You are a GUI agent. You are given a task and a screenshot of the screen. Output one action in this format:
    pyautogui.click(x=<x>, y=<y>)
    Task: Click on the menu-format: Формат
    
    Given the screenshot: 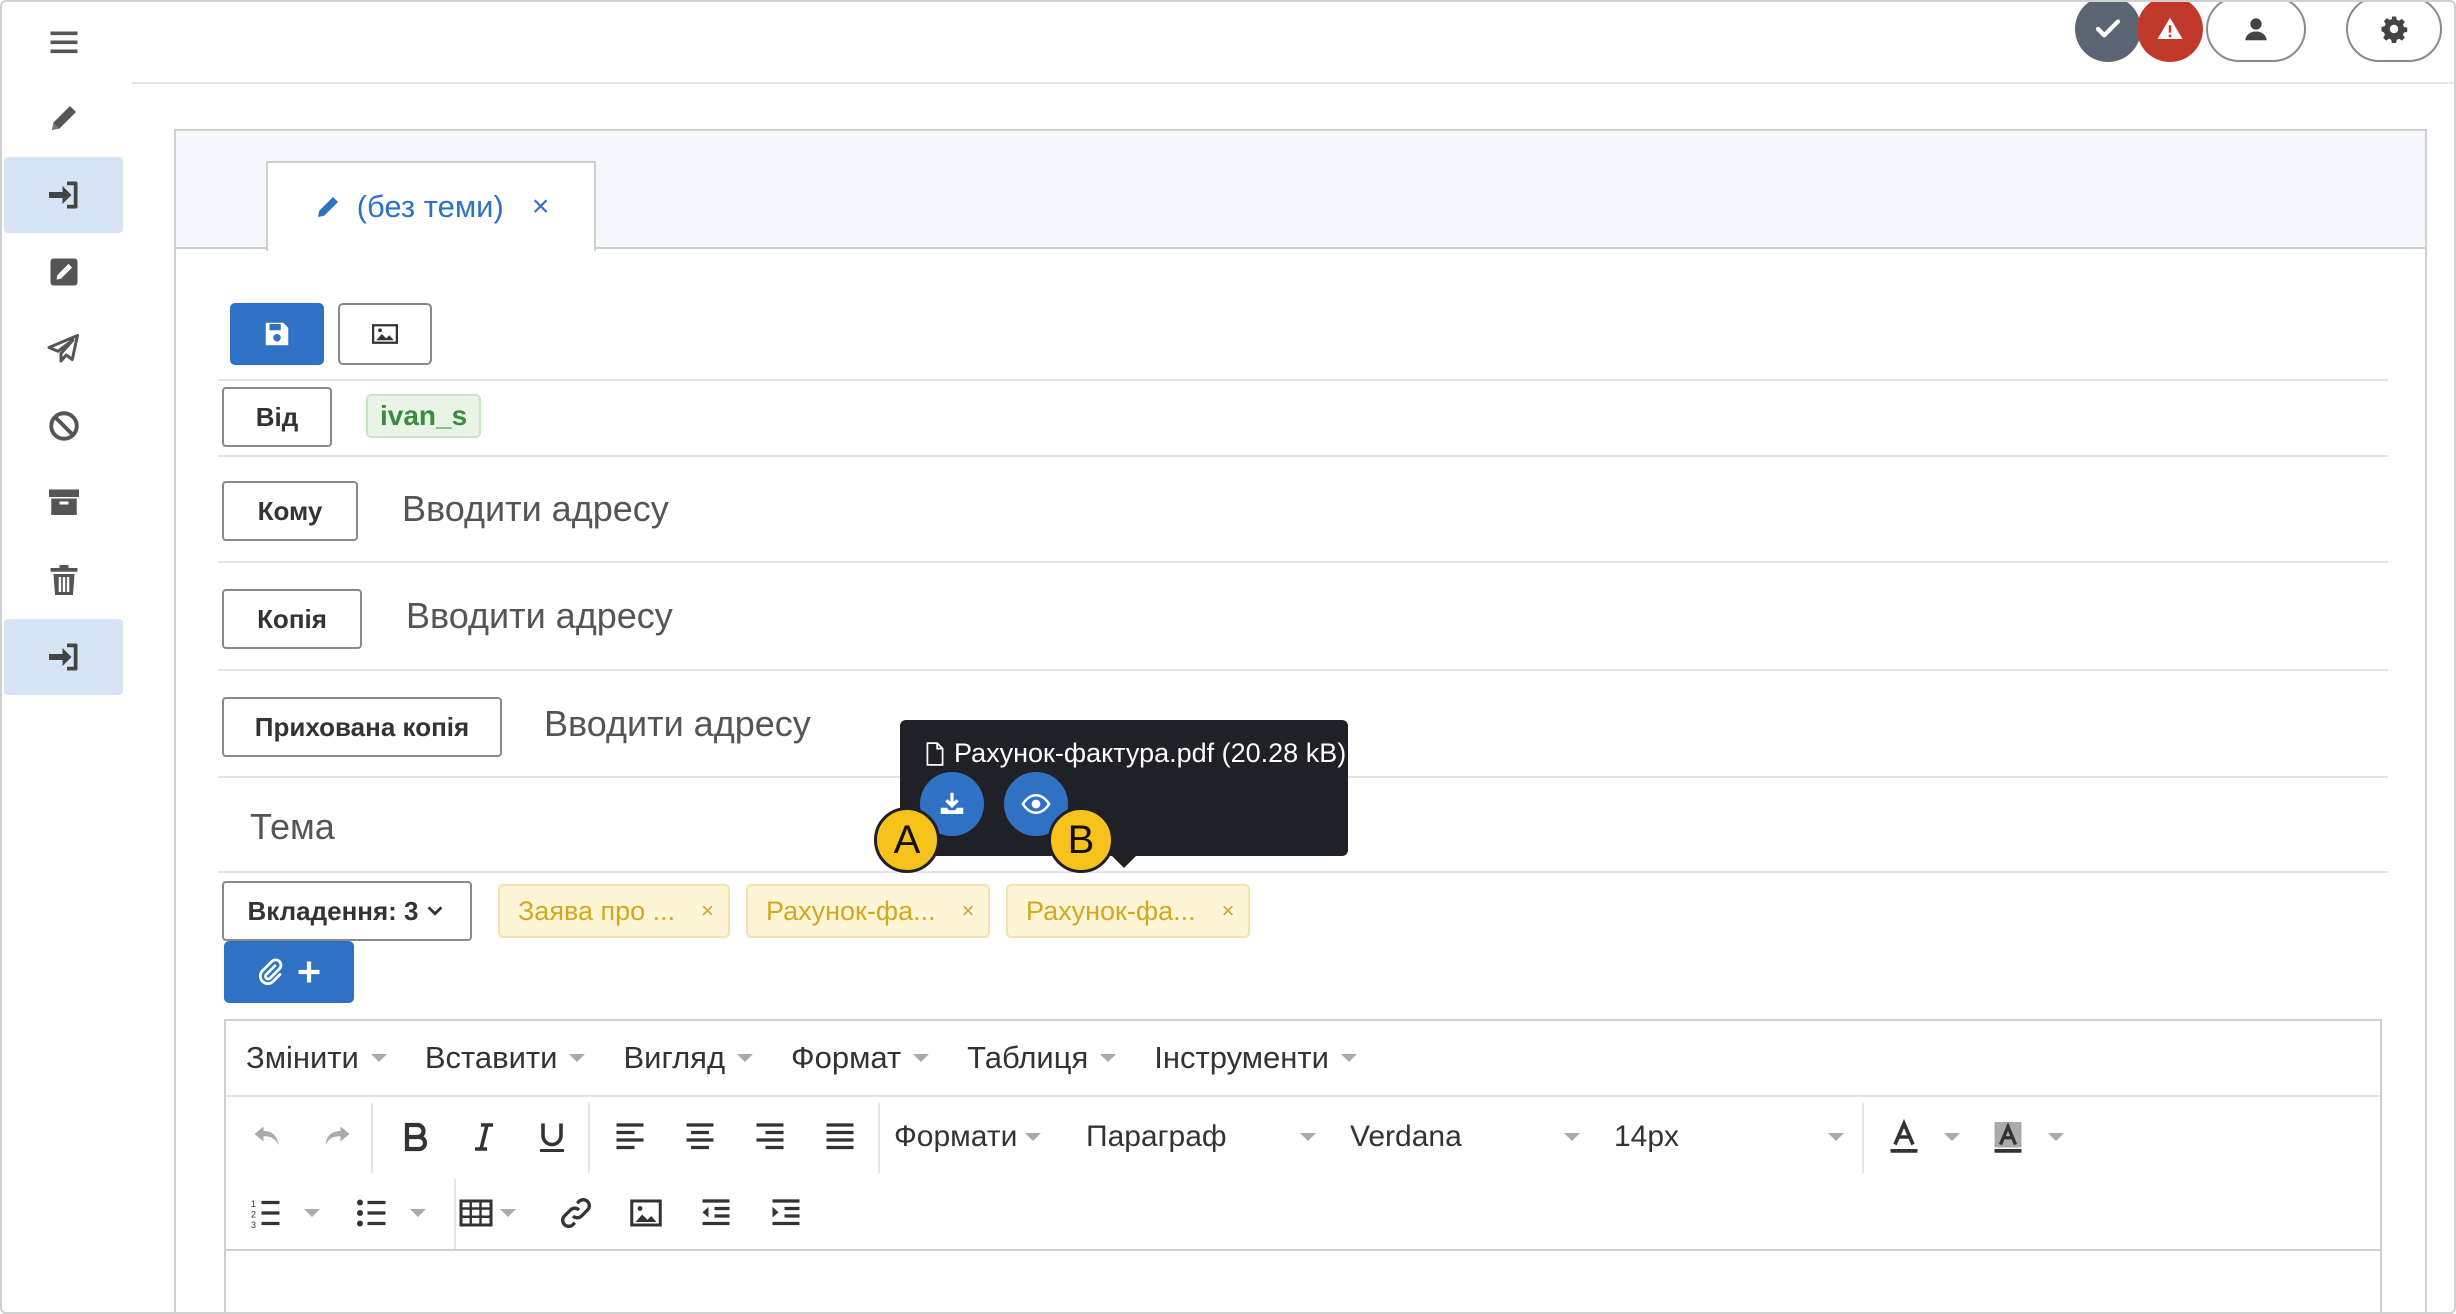 What is the action you would take?
    pyautogui.click(x=860, y=1058)
    